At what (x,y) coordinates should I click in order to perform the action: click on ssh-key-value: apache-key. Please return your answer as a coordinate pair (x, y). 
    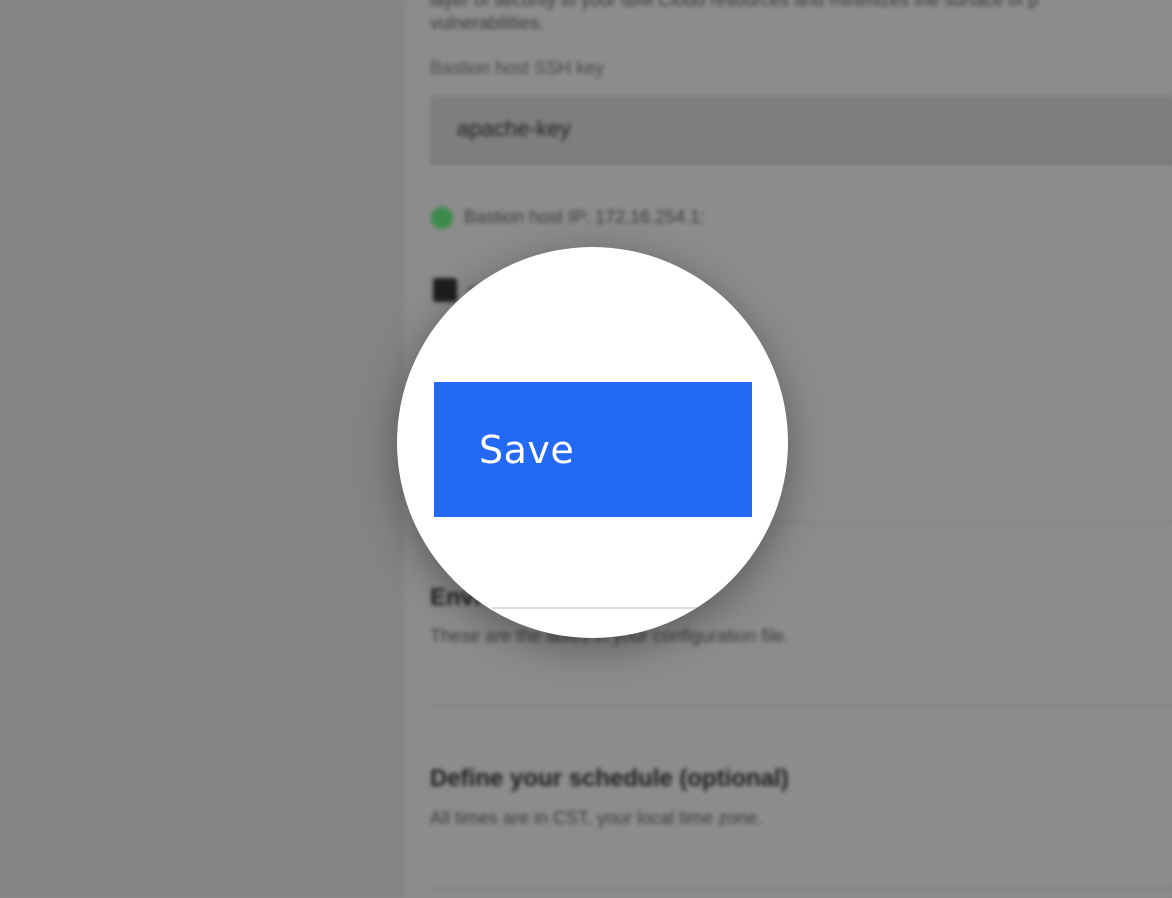
    Looking at the image, I should click on (514, 128).